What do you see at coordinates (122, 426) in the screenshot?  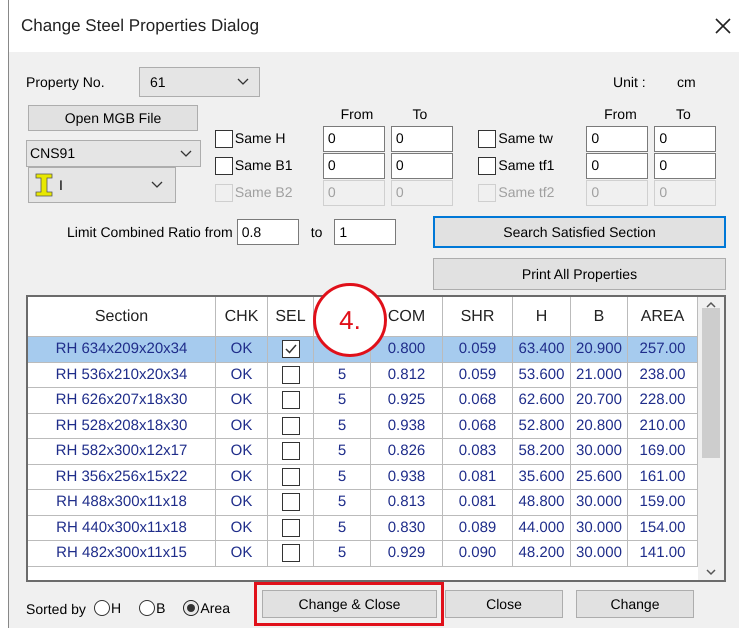 I see `table-cell-text: RH 528x208x18x30` at bounding box center [122, 426].